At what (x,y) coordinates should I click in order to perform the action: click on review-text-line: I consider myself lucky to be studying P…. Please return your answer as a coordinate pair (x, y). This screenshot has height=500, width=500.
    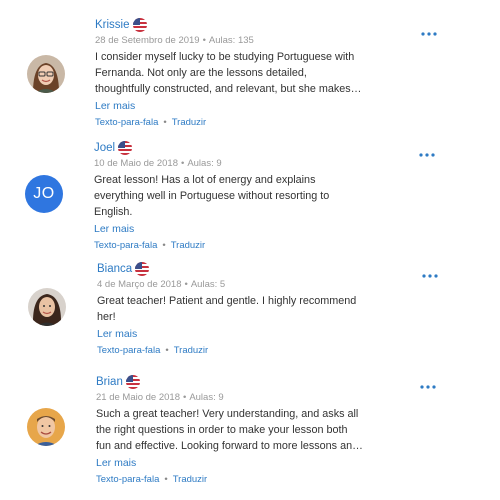
    Looking at the image, I should click on (225, 57).